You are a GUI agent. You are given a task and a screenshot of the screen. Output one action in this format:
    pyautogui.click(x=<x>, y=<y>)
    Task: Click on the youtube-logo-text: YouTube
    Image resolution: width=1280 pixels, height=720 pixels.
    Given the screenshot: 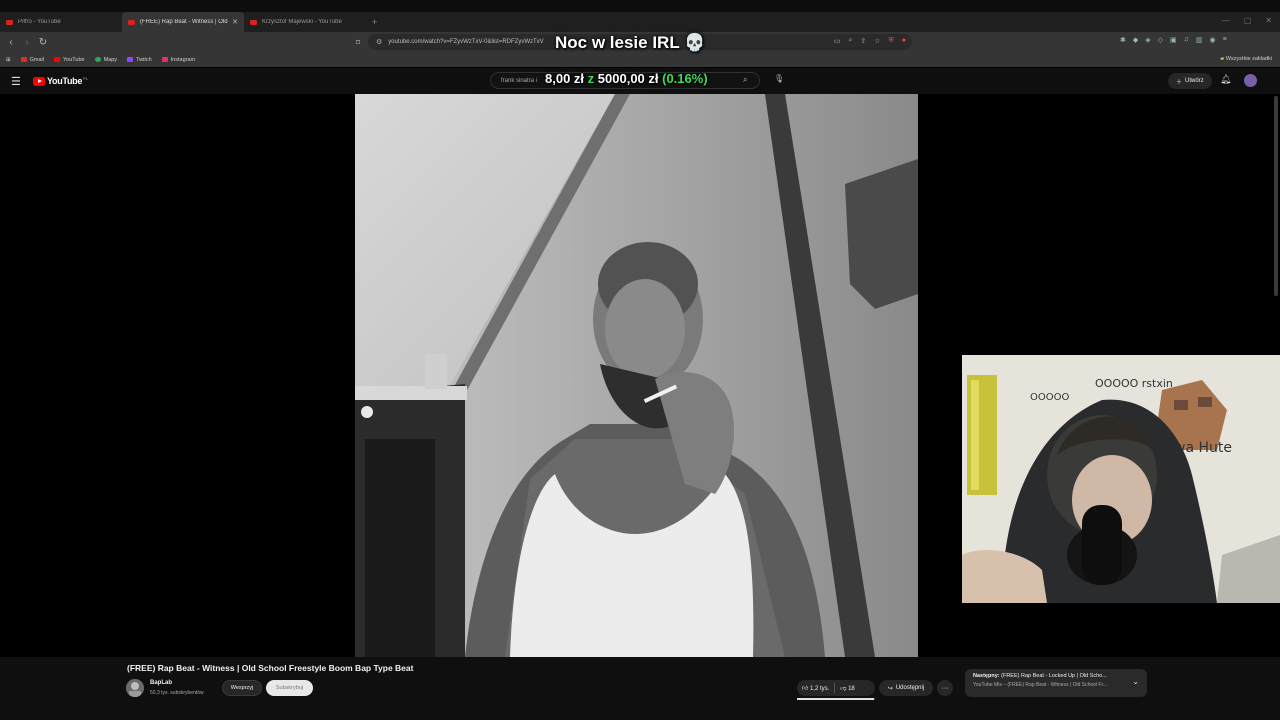 What is the action you would take?
    pyautogui.click(x=65, y=81)
    